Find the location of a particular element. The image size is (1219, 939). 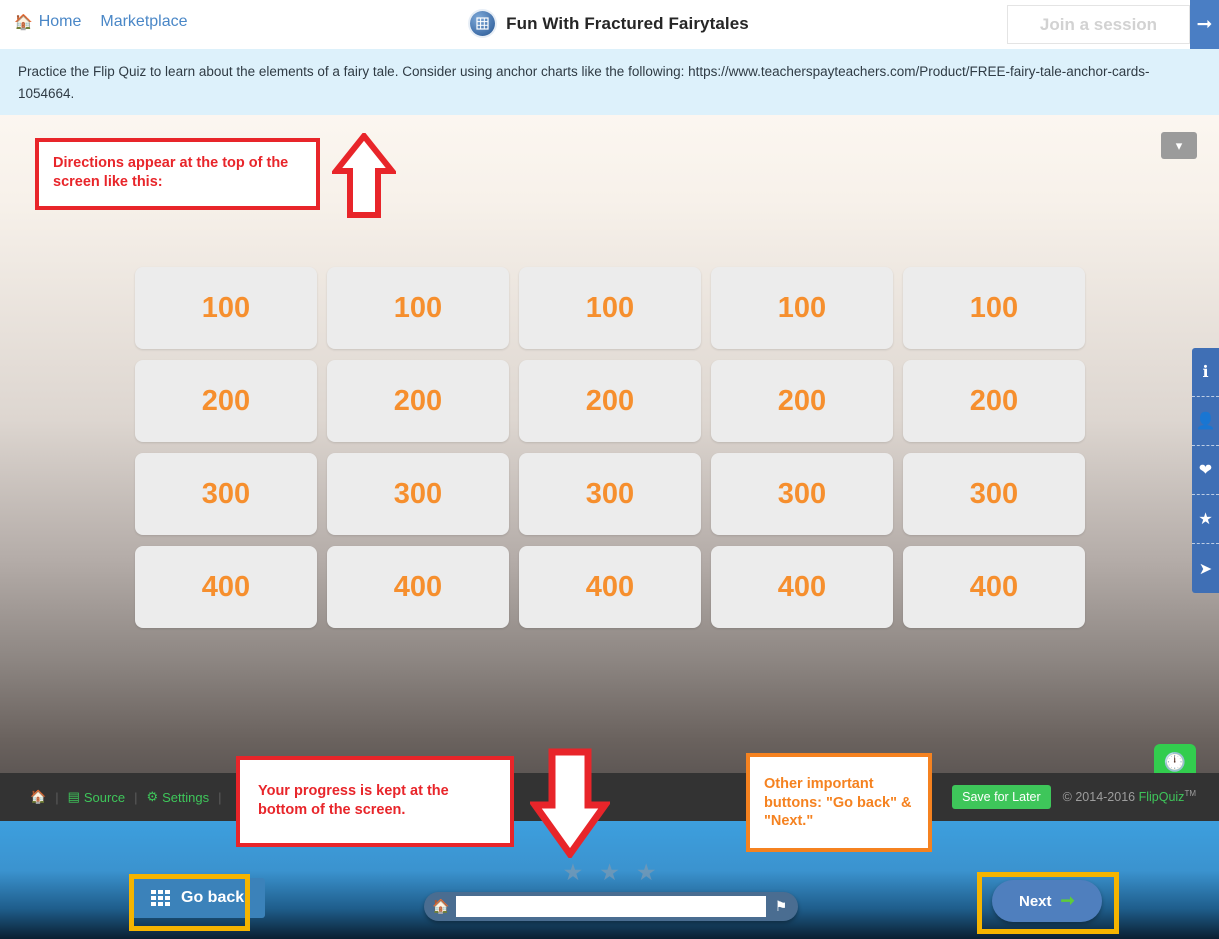

arrow-down-outline-icon is located at coordinates (570, 803).